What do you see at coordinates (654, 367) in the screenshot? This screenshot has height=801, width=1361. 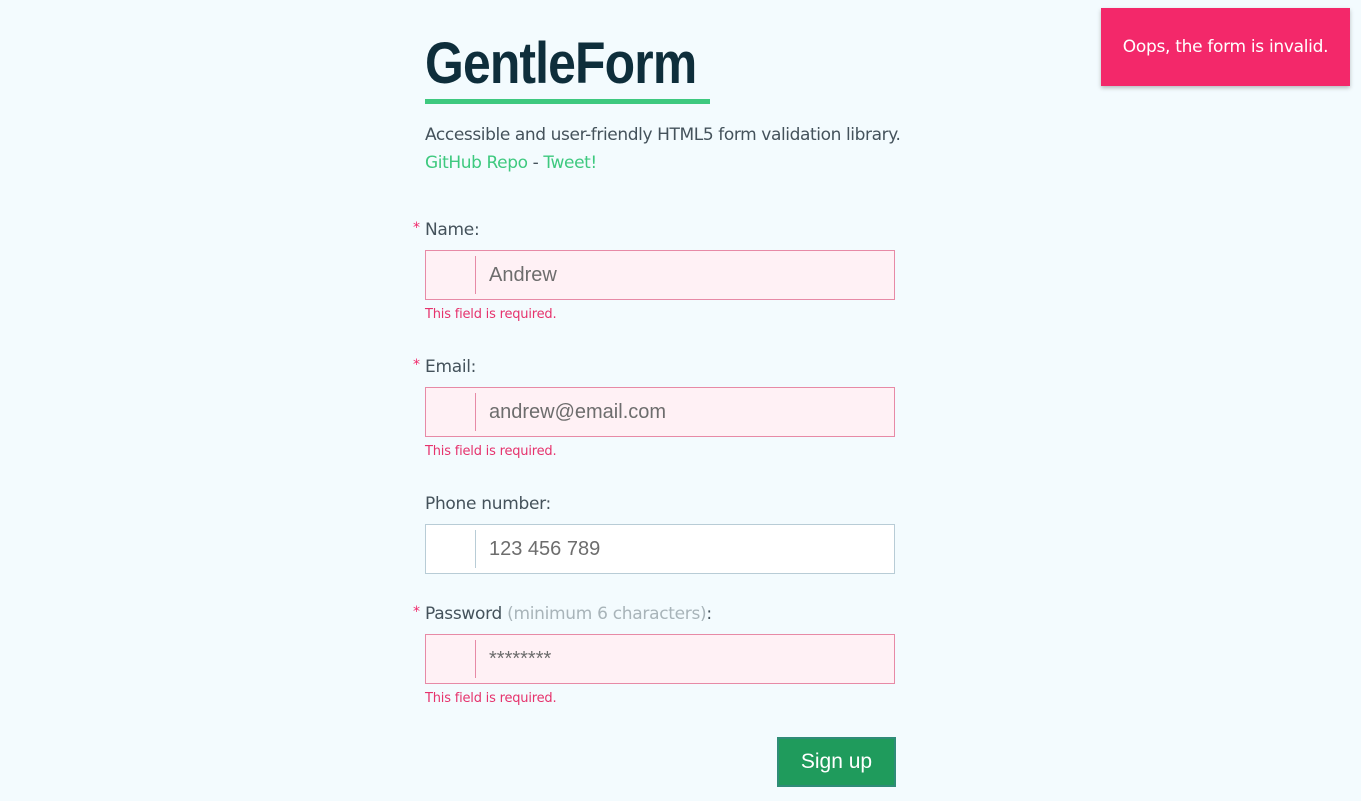 I see `email-label: * Email:` at bounding box center [654, 367].